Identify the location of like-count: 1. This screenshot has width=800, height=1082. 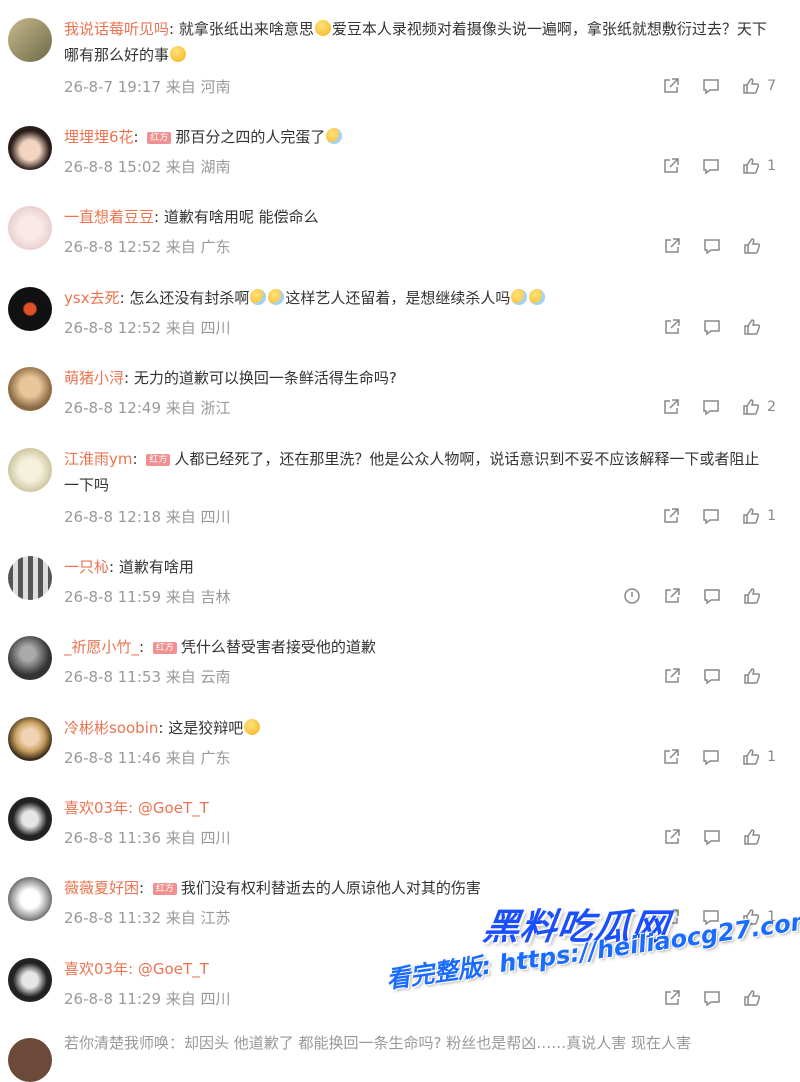
(771, 516).